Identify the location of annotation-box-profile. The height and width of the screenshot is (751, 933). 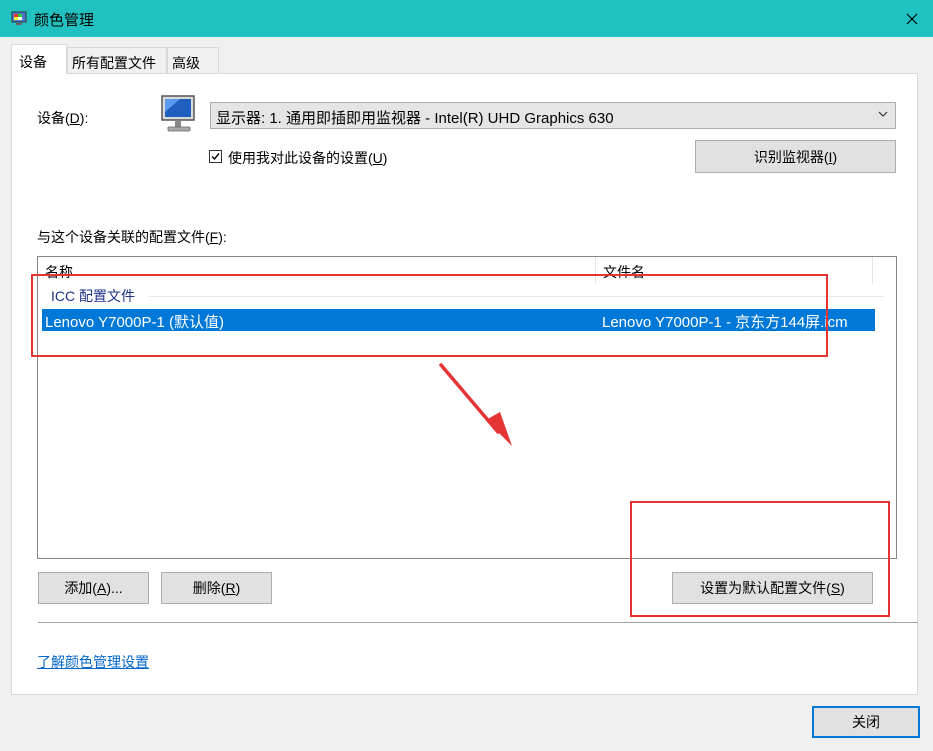
(429, 315).